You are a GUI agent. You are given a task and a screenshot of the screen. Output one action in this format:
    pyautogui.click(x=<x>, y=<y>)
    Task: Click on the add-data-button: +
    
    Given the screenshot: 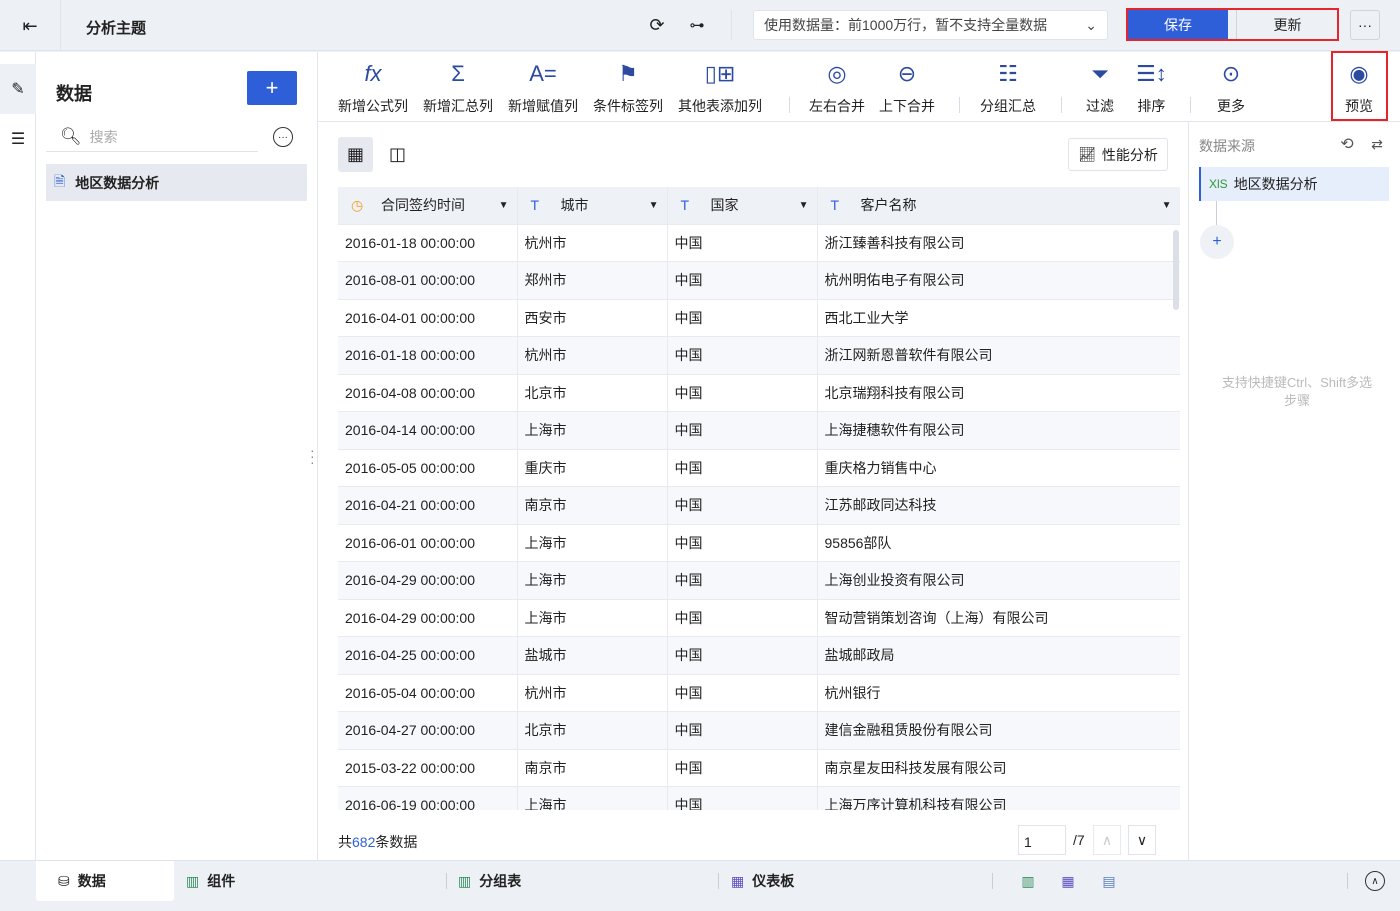 What is the action you would take?
    pyautogui.click(x=272, y=88)
    